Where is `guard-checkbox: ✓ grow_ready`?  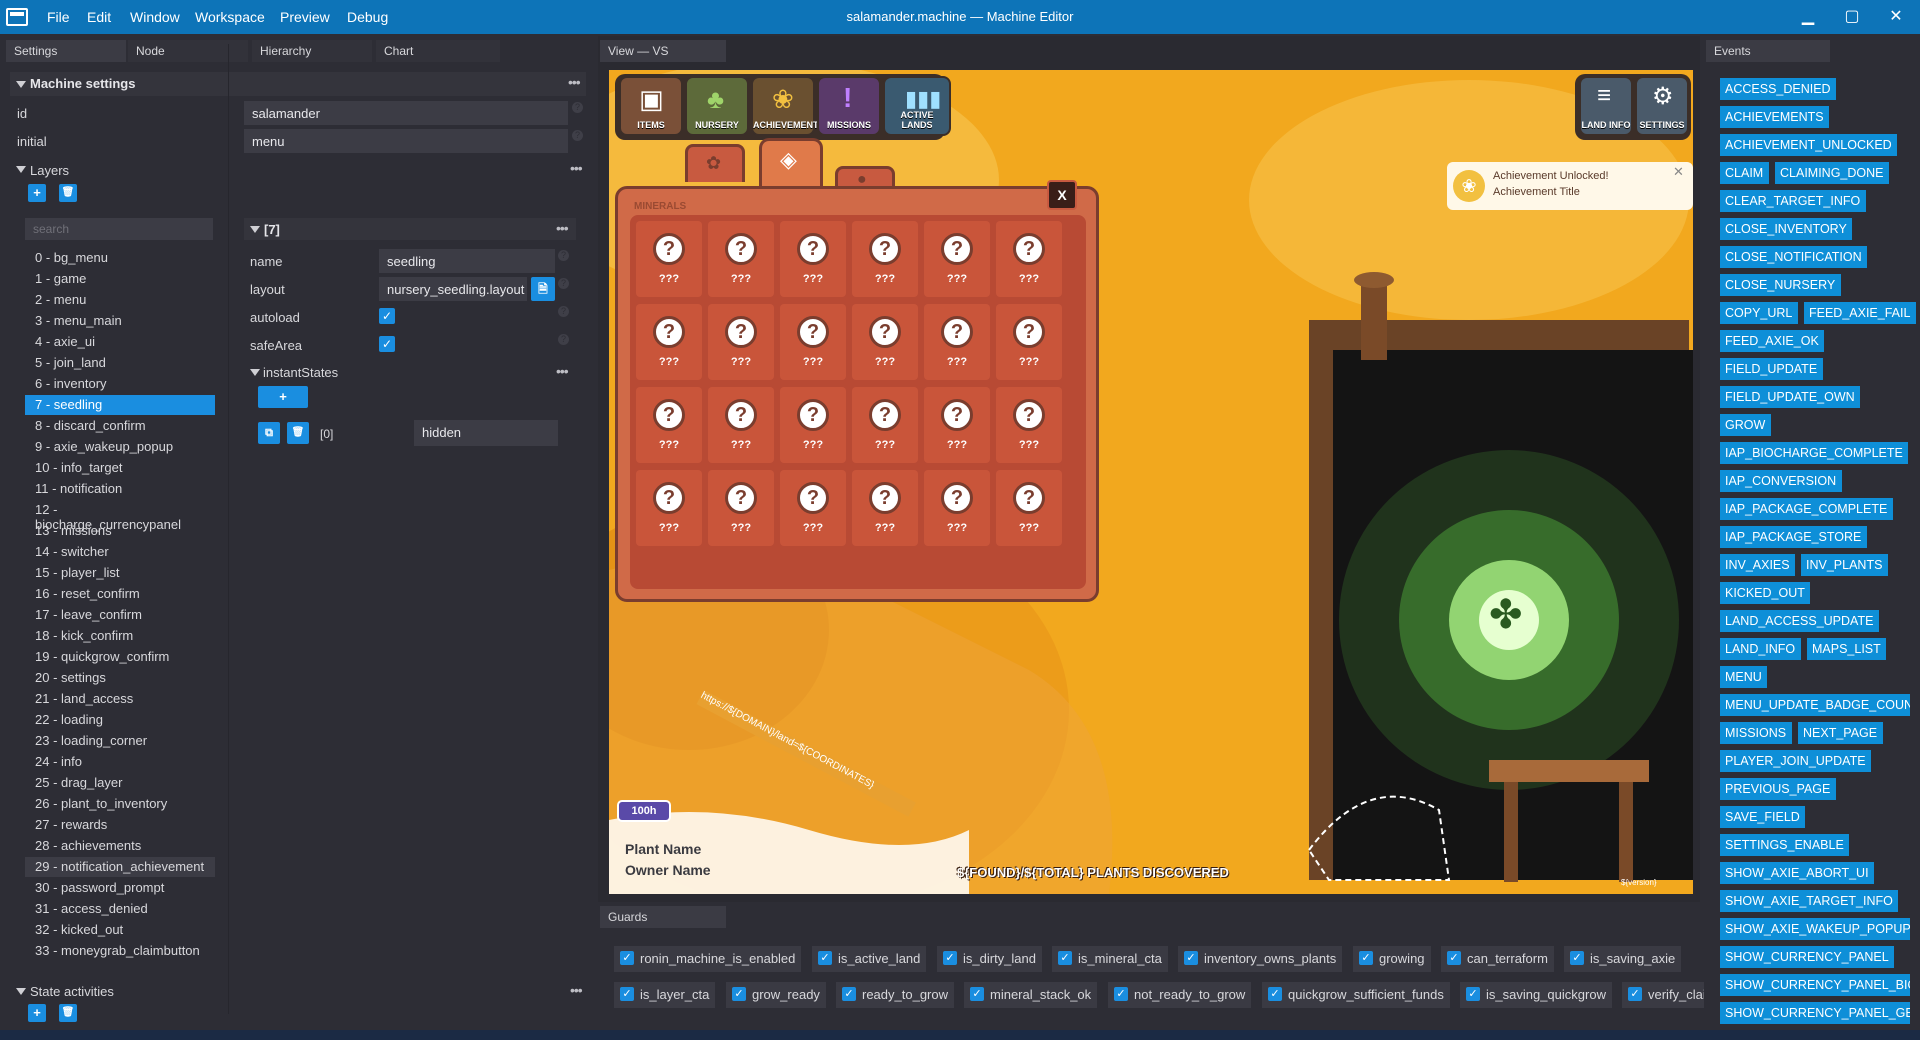 guard-checkbox: ✓ grow_ready is located at coordinates (776, 995).